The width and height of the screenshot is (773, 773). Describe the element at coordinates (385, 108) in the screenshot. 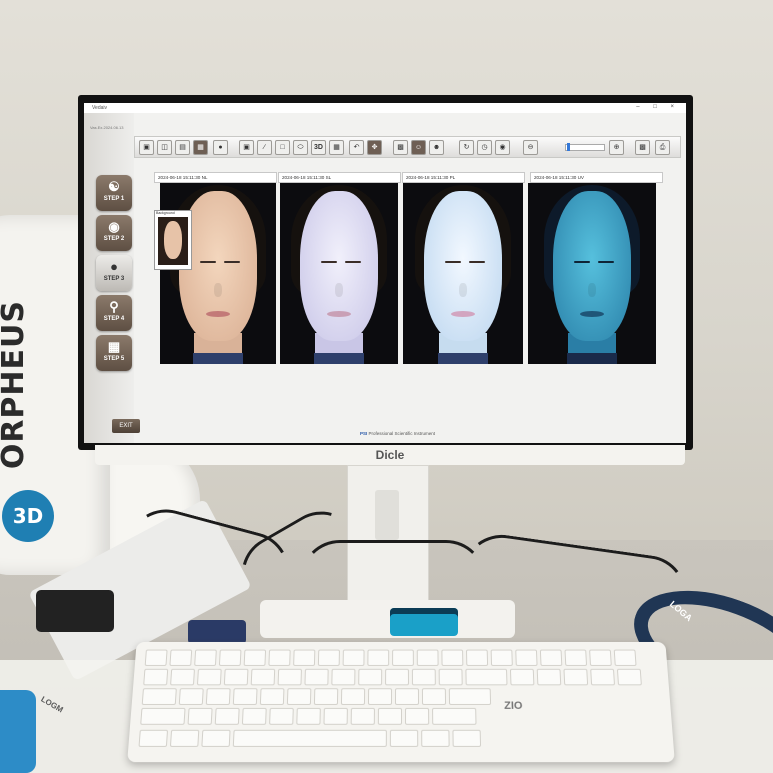

I see `window-titlebar: Vedaiv – □ ×` at that location.